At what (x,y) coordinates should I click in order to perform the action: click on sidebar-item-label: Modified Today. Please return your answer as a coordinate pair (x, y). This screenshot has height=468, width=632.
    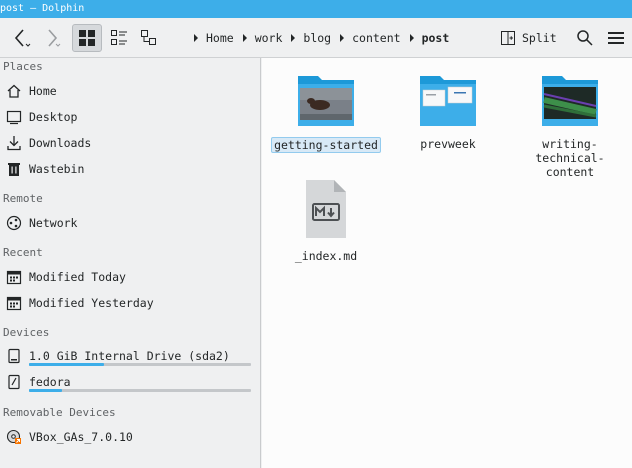
    Looking at the image, I should click on (77, 277).